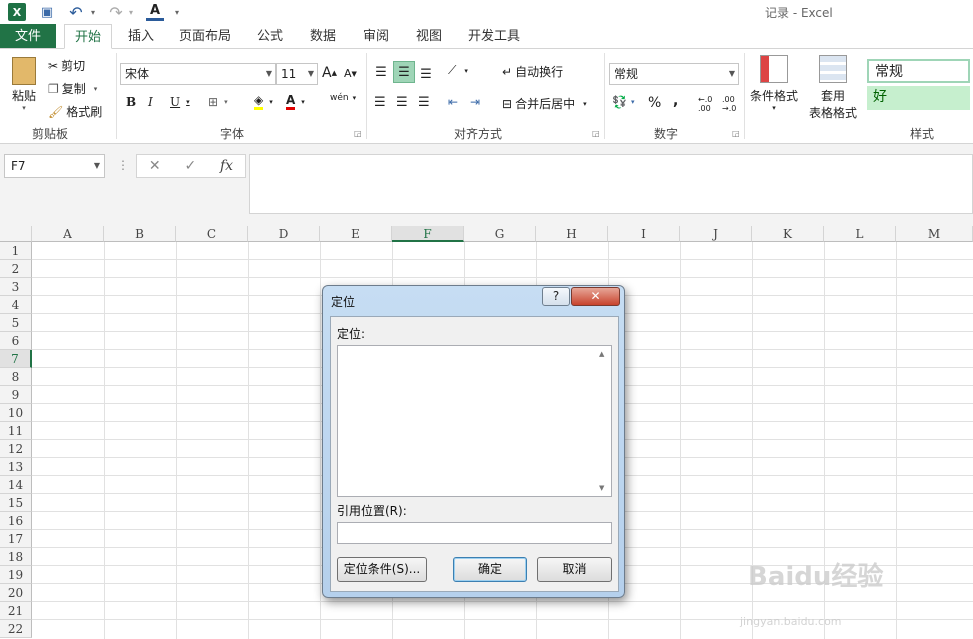 This screenshot has width=973, height=639. Describe the element at coordinates (295, 101) in the screenshot. I see `font-color-button: A ▾` at that location.